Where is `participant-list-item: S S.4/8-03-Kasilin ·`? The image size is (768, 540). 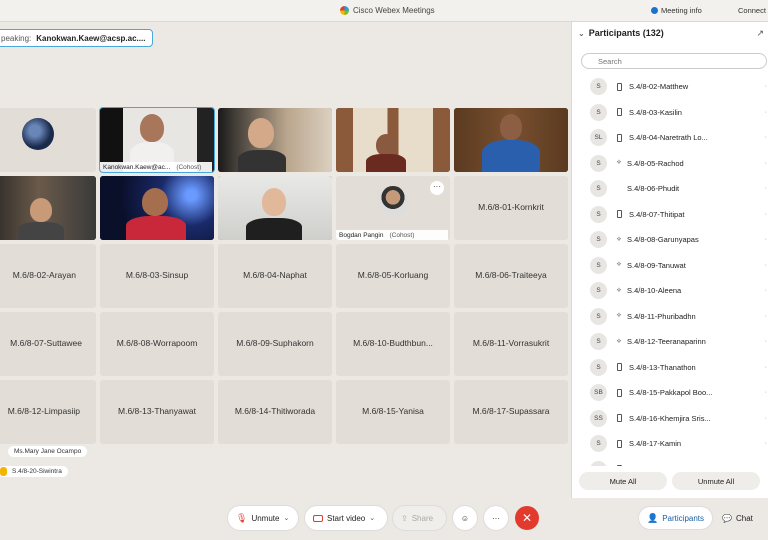 participant-list-item: S S.4/8-03-Kasilin · is located at coordinates (670, 113).